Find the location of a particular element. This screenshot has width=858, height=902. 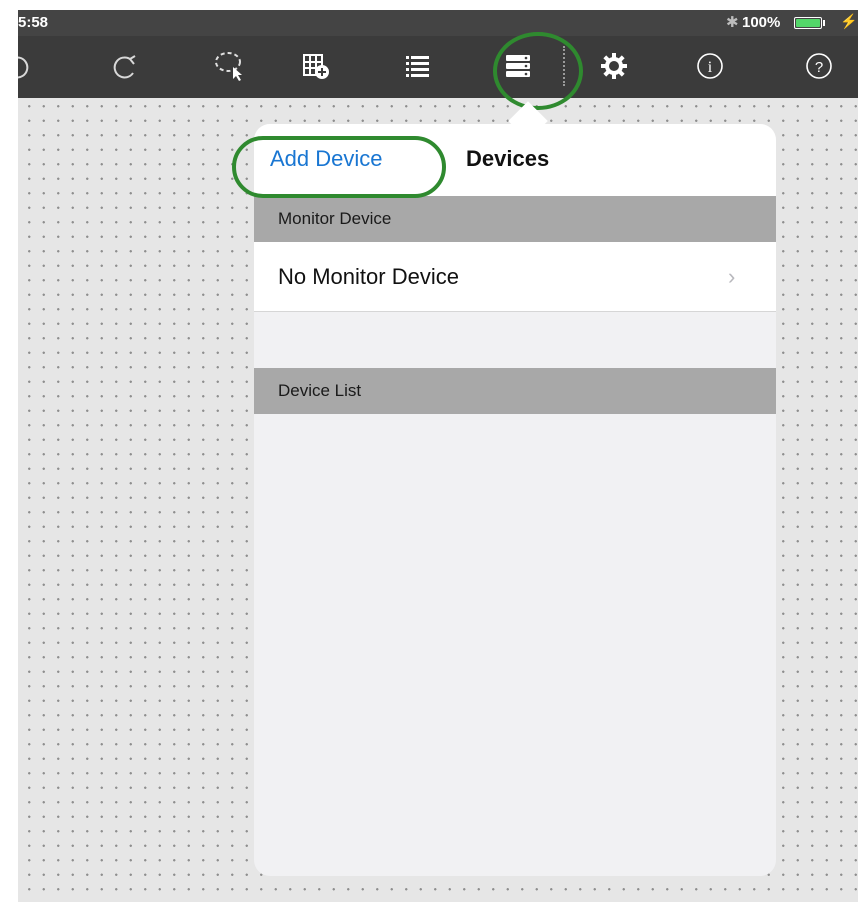

add-object-button is located at coordinates (316, 66).